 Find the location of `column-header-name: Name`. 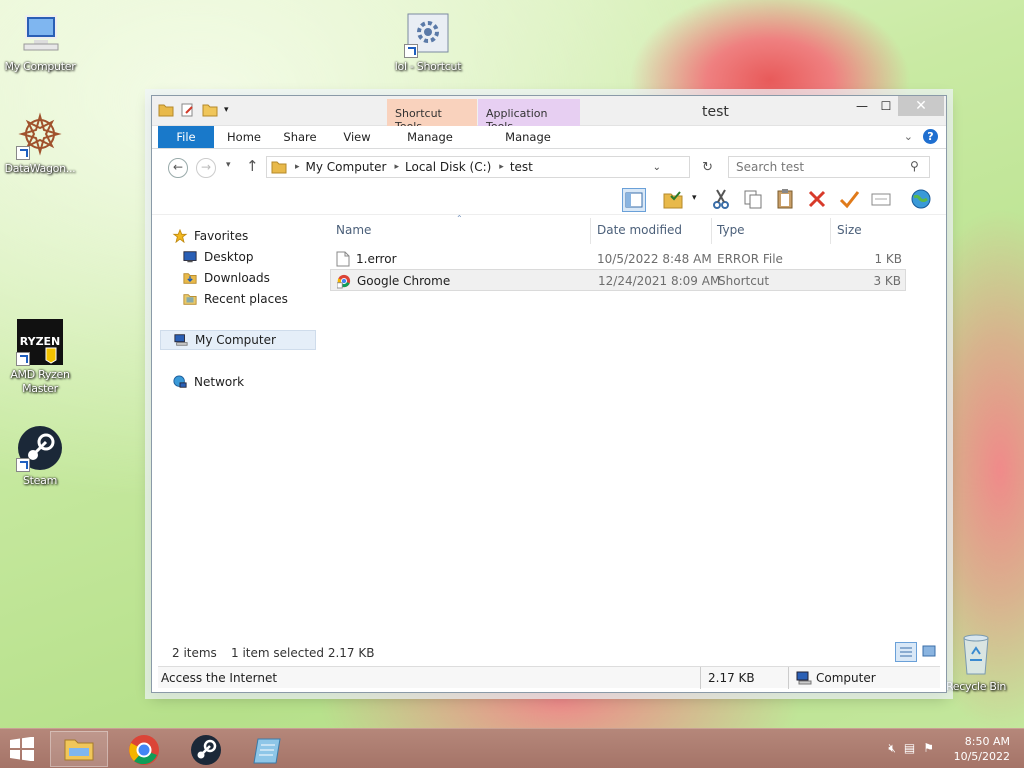

column-header-name: Name is located at coordinates (353, 230).